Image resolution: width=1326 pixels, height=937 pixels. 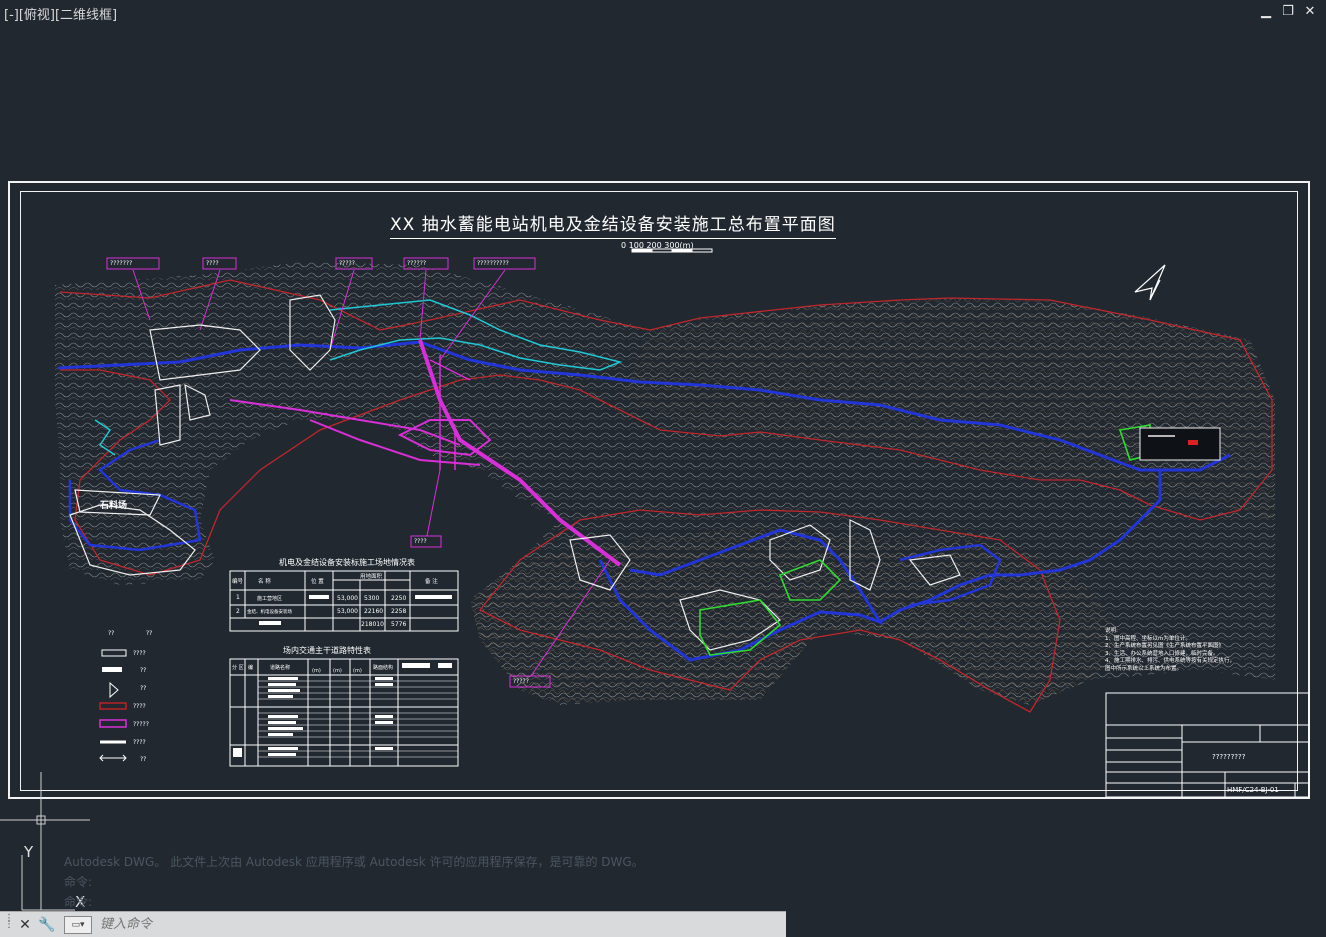 I want to click on road-table-cell-fills, so click(x=342, y=710).